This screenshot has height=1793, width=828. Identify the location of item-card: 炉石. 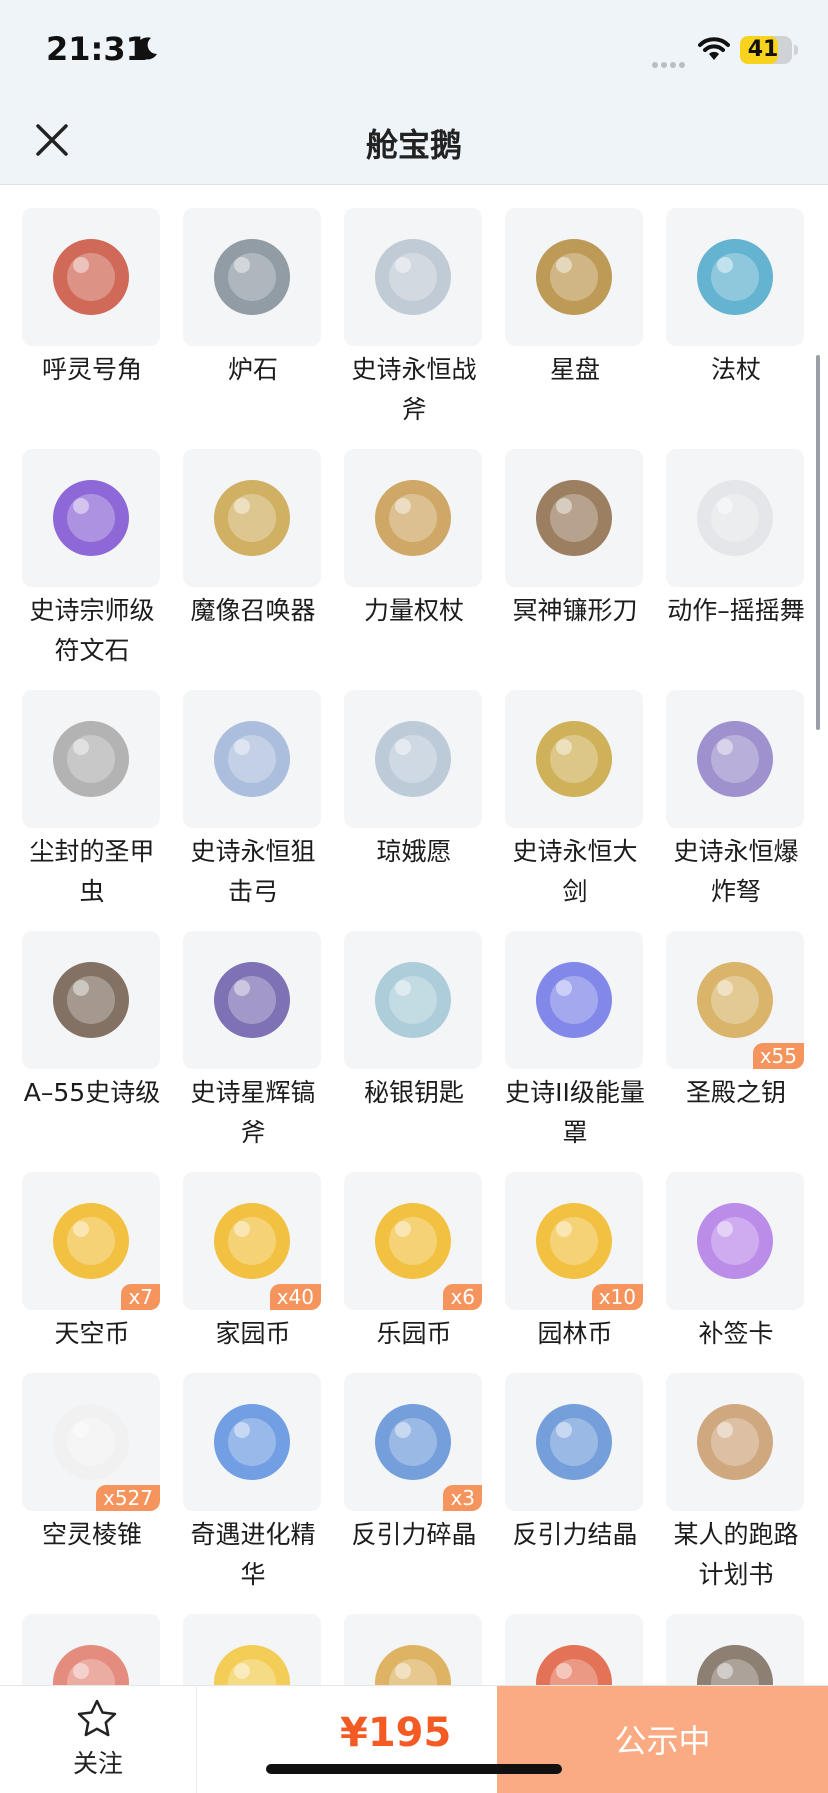
(253, 299).